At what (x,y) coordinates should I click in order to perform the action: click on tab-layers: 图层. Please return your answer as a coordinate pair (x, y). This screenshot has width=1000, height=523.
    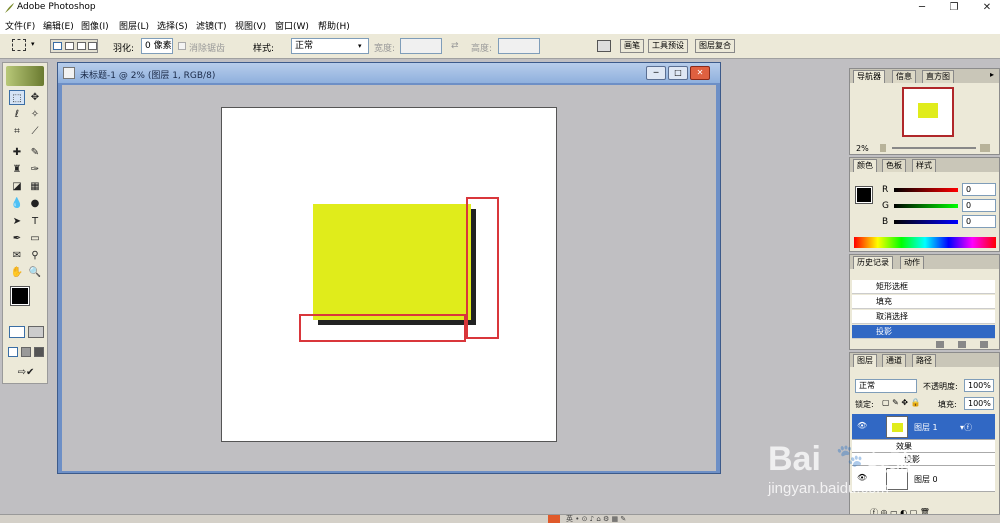
    Looking at the image, I should click on (865, 360).